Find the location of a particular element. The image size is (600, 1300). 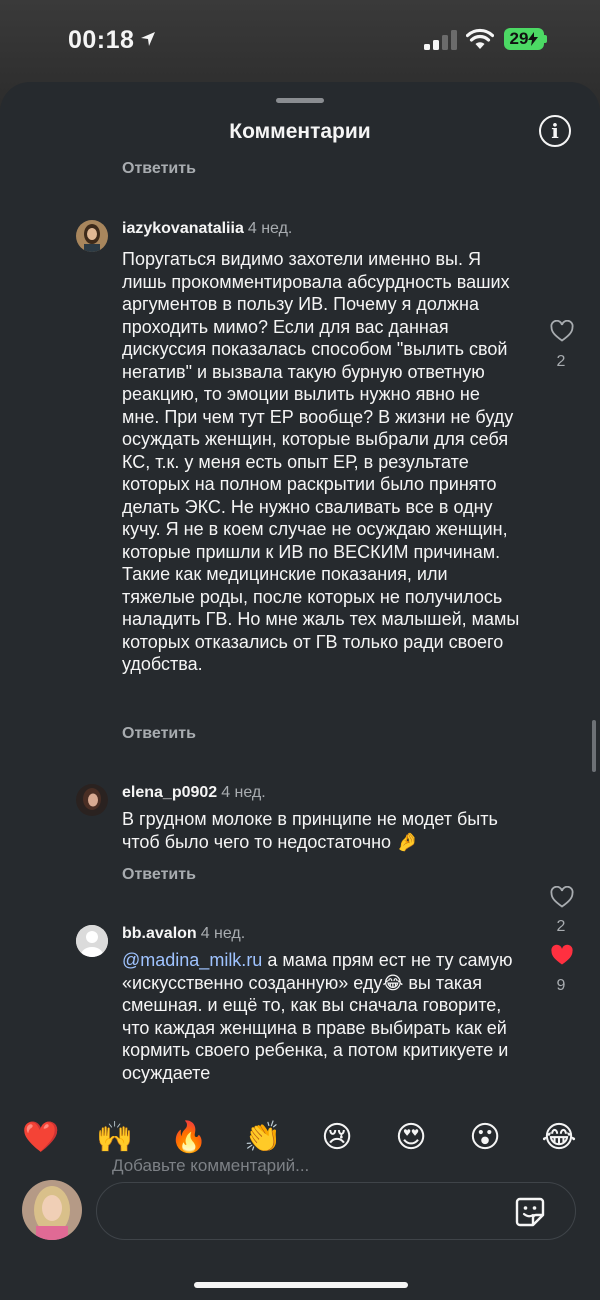

emoji-fire-button: 🔥 is located at coordinates (189, 1138).